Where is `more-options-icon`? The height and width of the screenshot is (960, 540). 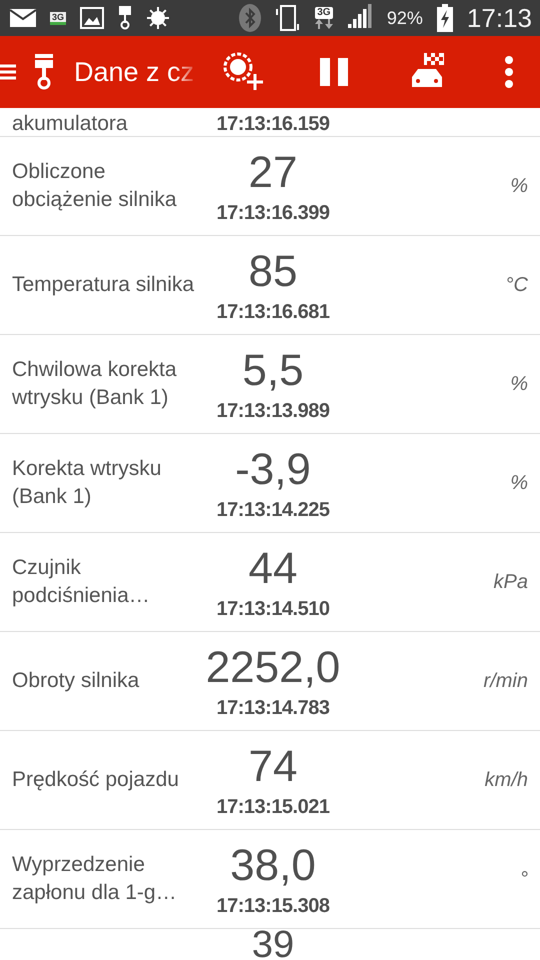 more-options-icon is located at coordinates (509, 72).